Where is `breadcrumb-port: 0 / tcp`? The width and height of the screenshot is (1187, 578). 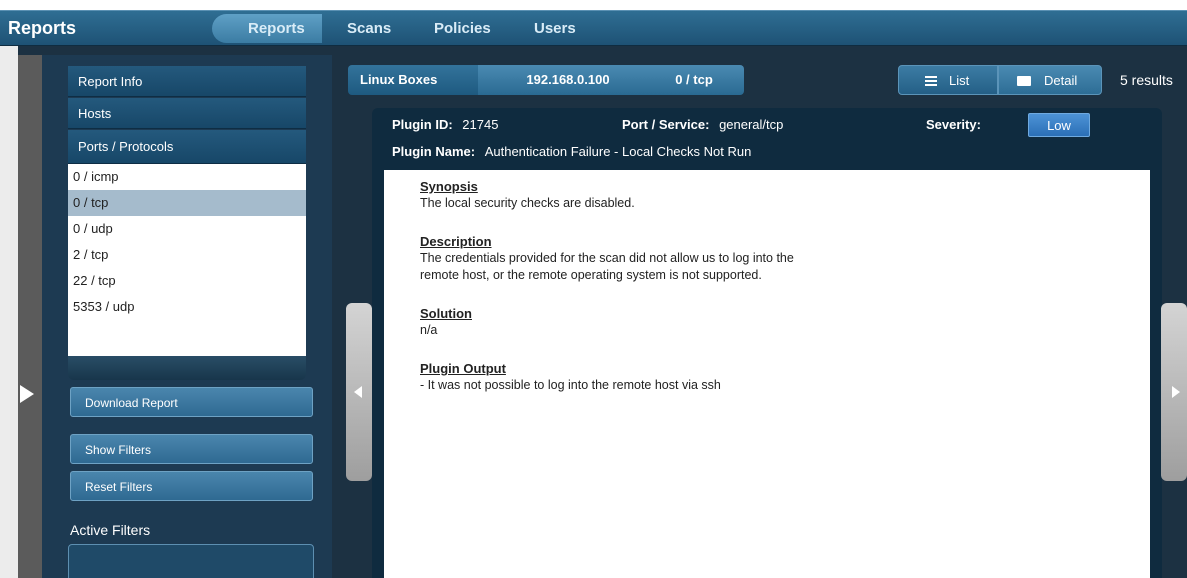 breadcrumb-port: 0 / tcp is located at coordinates (694, 80).